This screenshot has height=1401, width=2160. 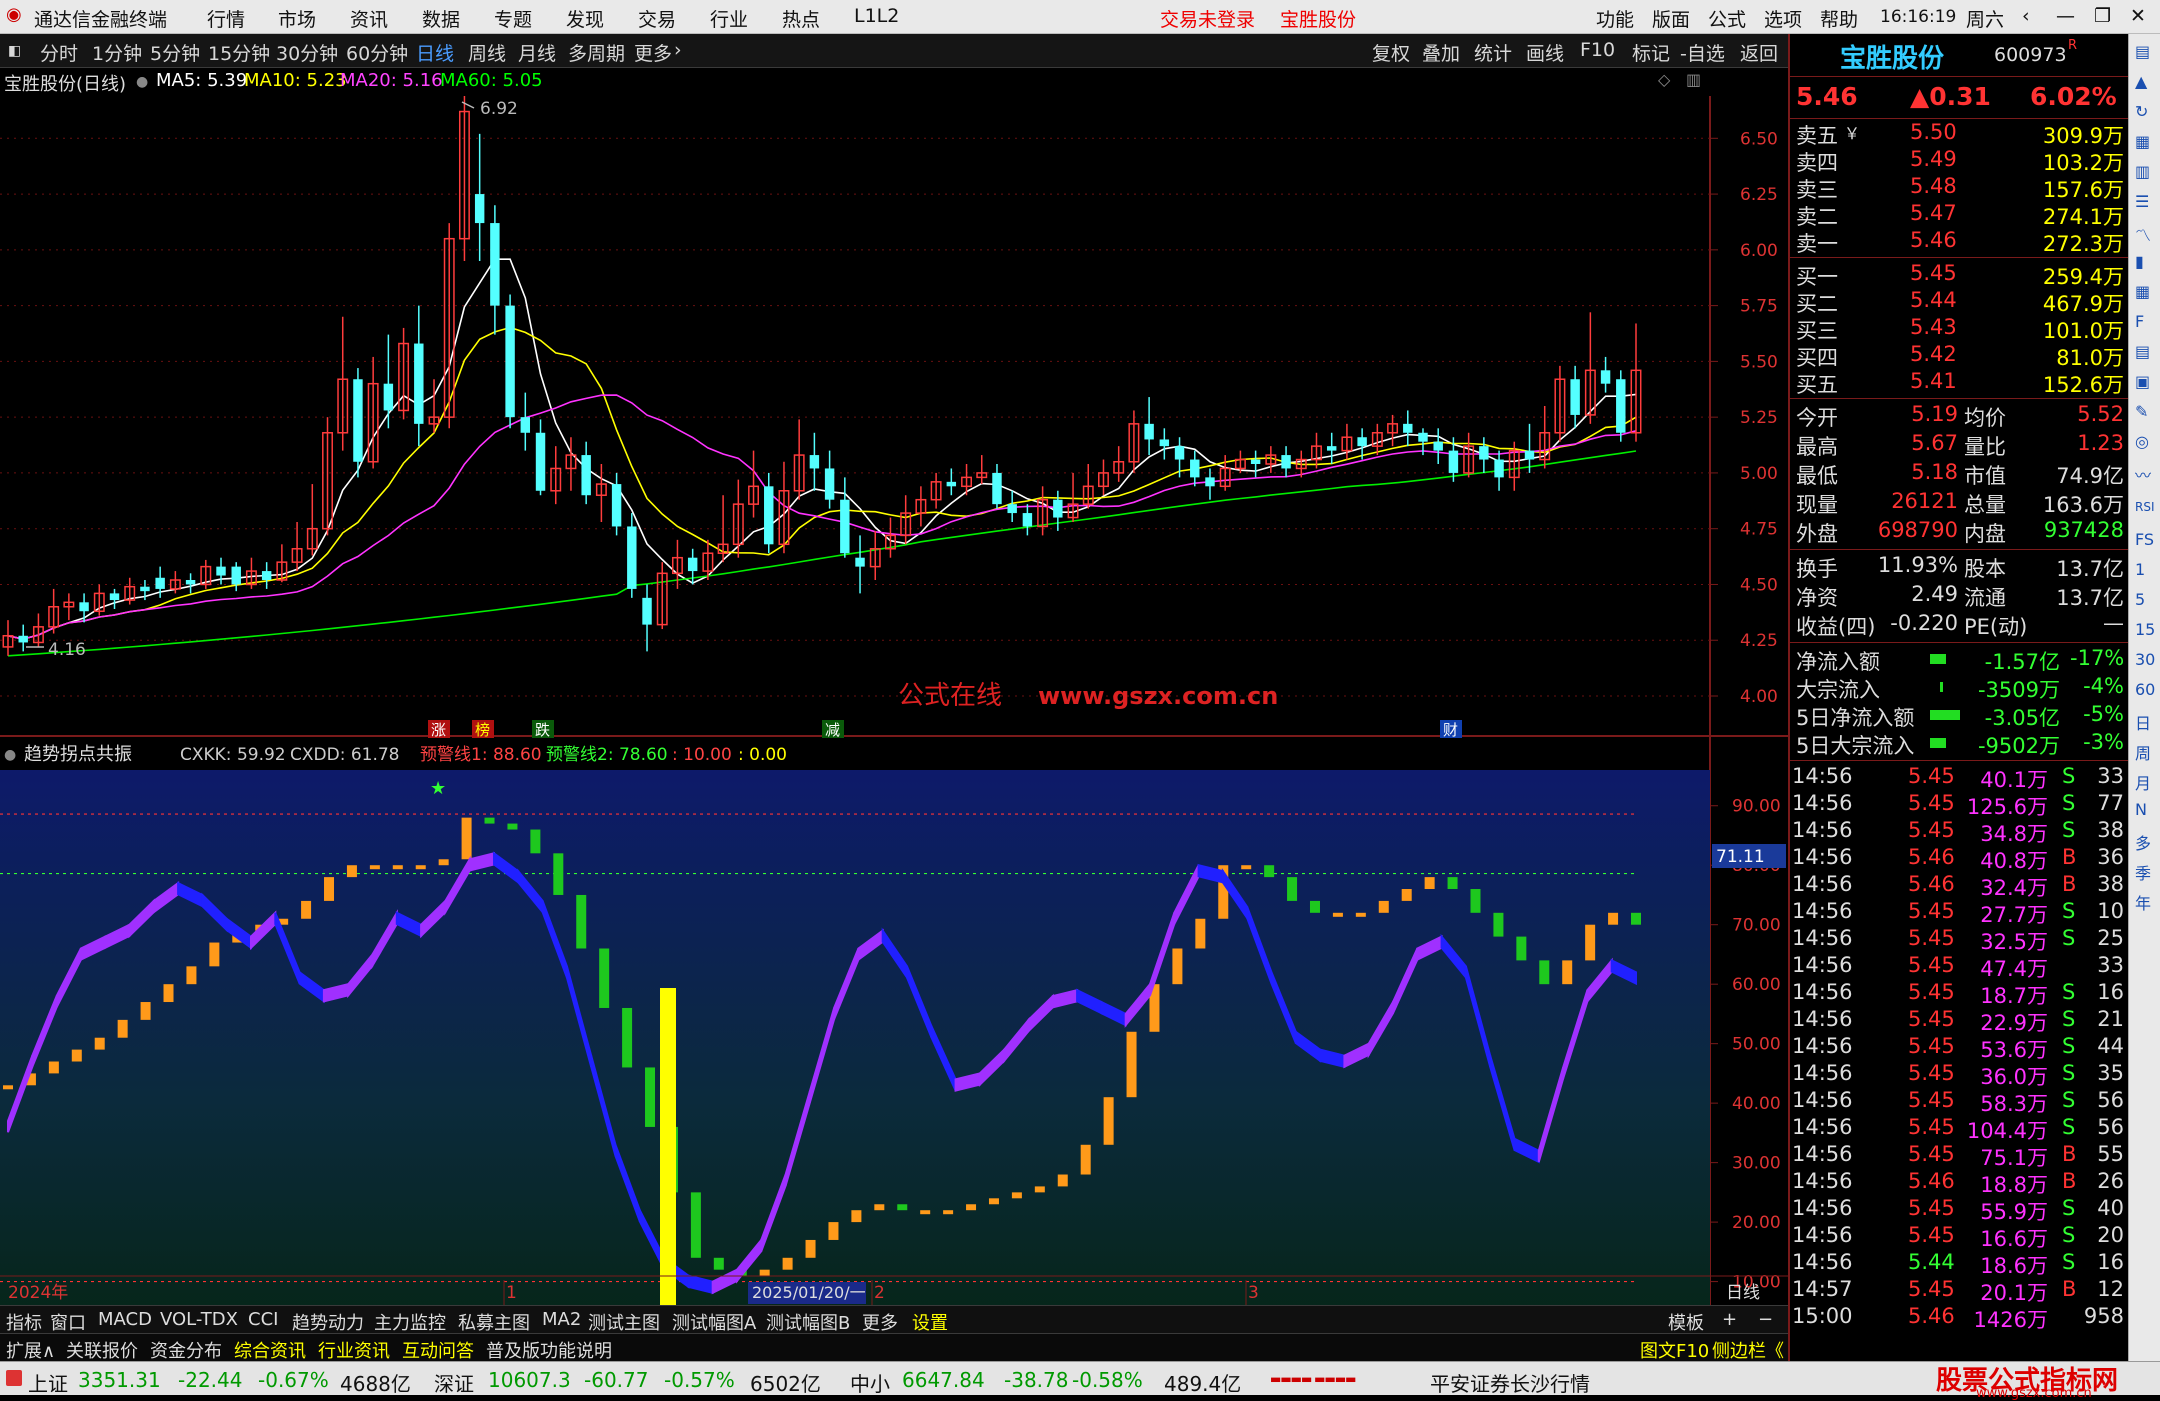 I want to click on line-icon: 〽, so click(x=2143, y=234).